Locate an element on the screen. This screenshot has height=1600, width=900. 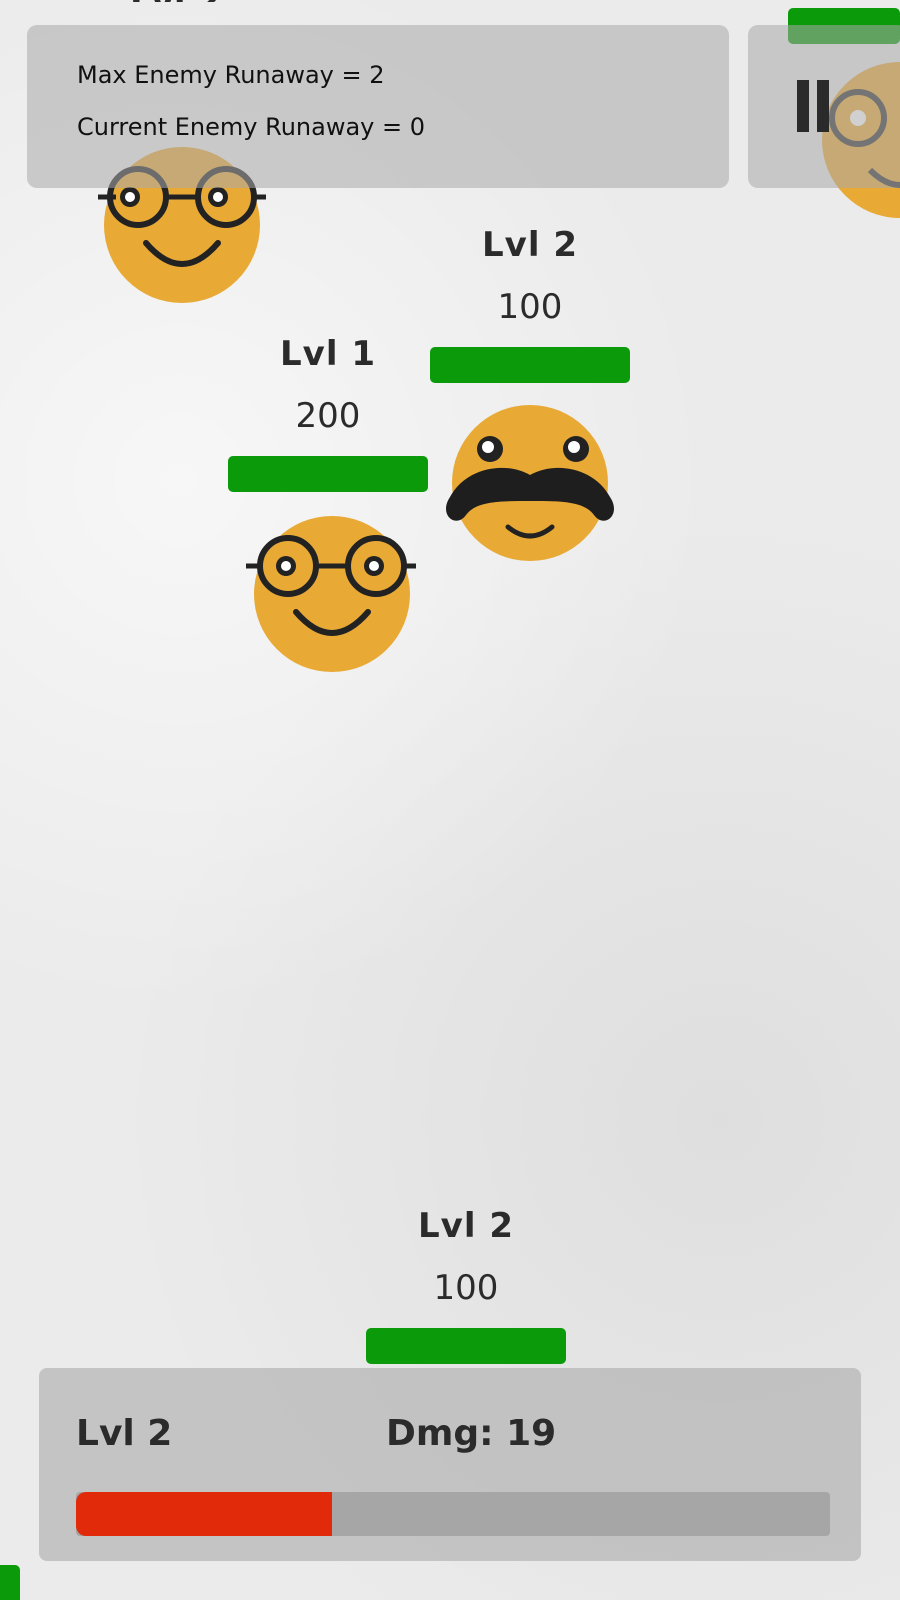
offscreen-enemy-level: Lvl 2 is located at coordinates (180, 1).